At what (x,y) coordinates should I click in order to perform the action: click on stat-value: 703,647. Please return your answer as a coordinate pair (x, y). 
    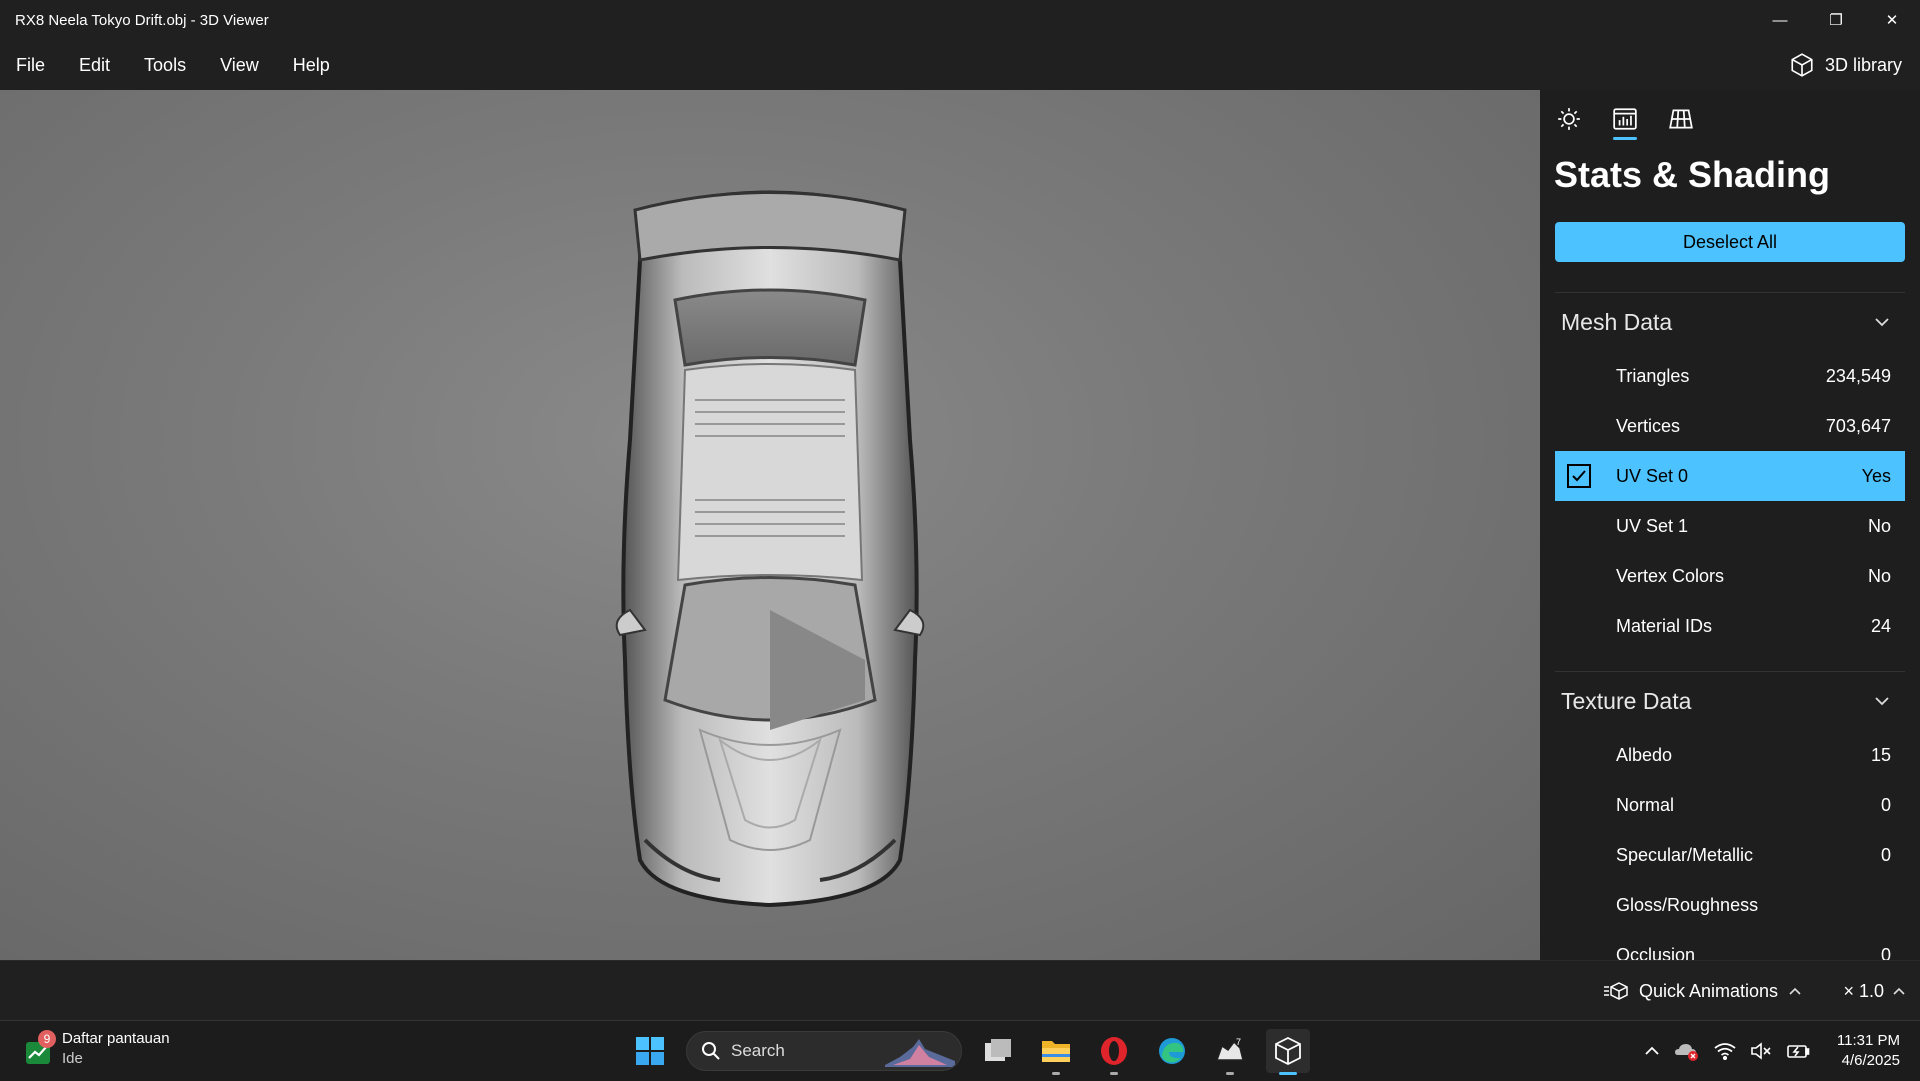
    Looking at the image, I should click on (1858, 425).